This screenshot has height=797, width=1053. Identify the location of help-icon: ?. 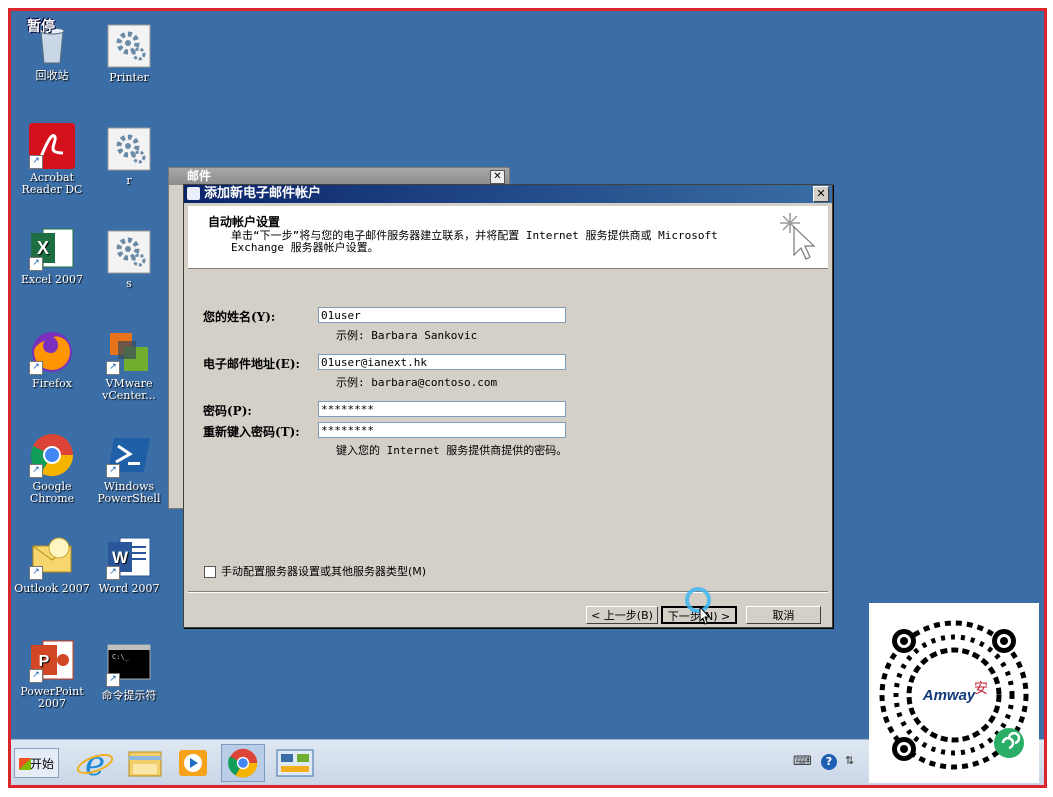
(829, 762).